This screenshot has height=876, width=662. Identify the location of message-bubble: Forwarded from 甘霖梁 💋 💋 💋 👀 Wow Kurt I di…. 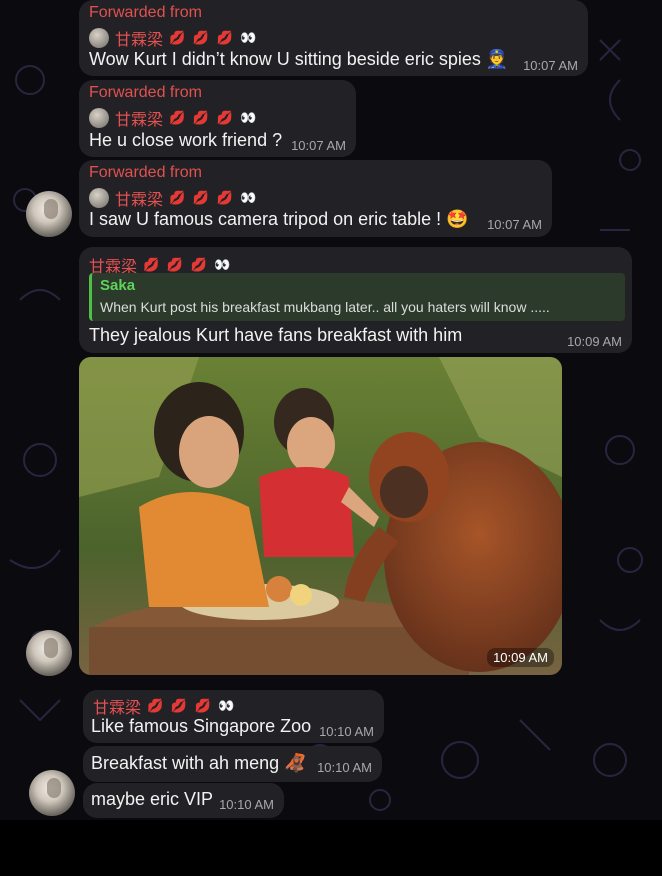
(333, 38).